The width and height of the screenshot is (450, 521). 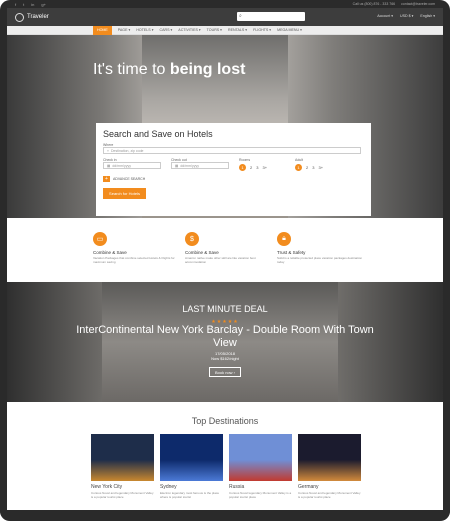 I want to click on rooms-selector: 1 2 3 3+, so click(x=253, y=167).